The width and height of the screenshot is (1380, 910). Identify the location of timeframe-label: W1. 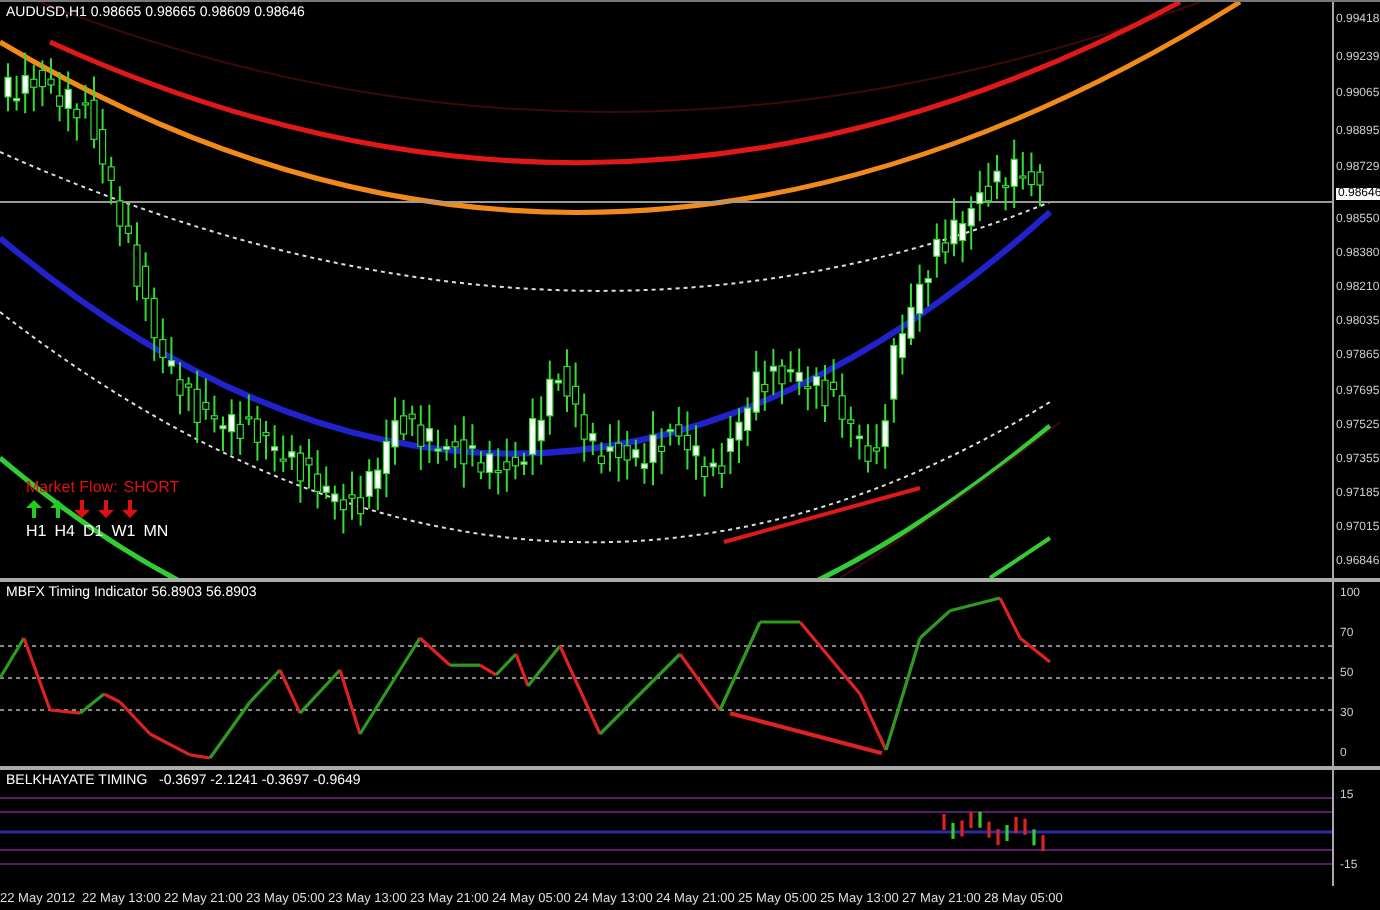
(123, 531).